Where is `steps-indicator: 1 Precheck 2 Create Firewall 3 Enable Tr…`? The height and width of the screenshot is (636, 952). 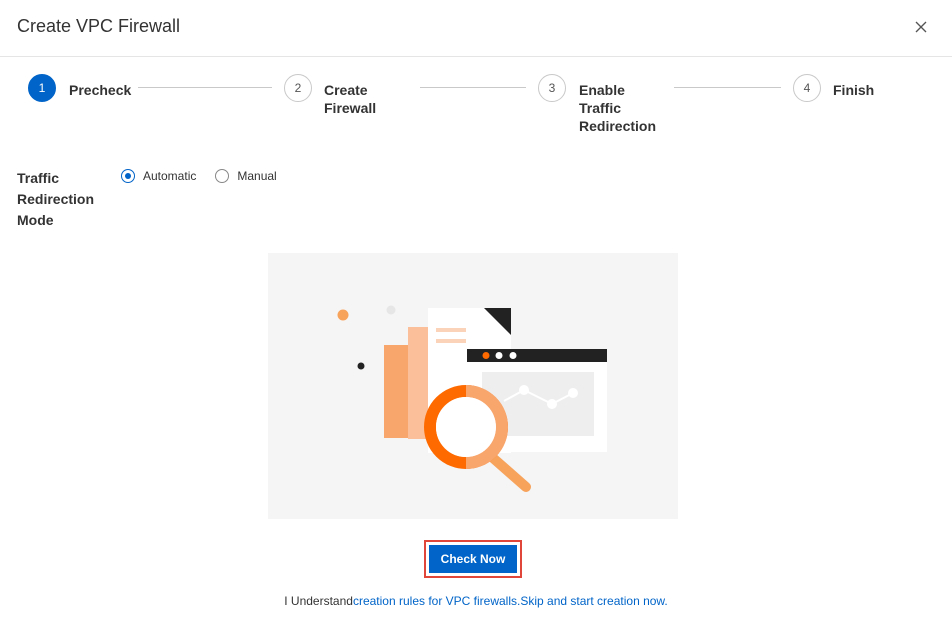
steps-indicator: 1 Precheck 2 Create Firewall 3 Enable Tr… is located at coordinates (476, 109).